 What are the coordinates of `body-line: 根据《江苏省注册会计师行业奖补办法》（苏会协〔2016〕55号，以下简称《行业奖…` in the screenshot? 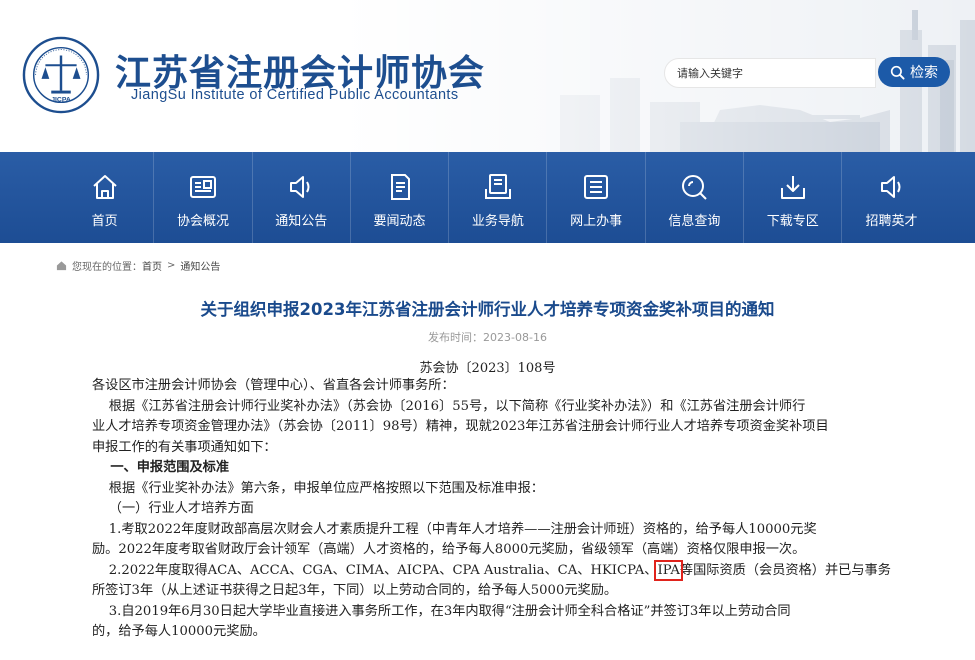 It's located at (449, 406).